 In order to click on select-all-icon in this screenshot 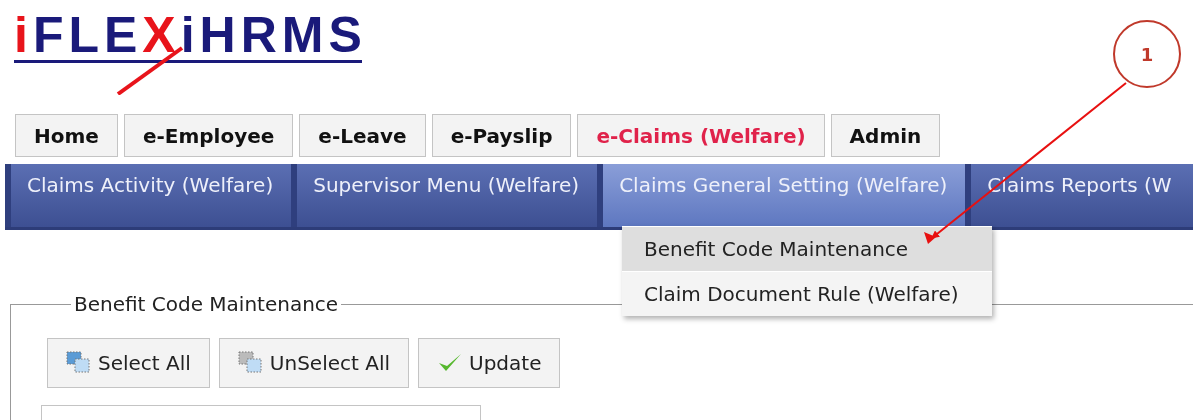, I will do `click(79, 363)`.